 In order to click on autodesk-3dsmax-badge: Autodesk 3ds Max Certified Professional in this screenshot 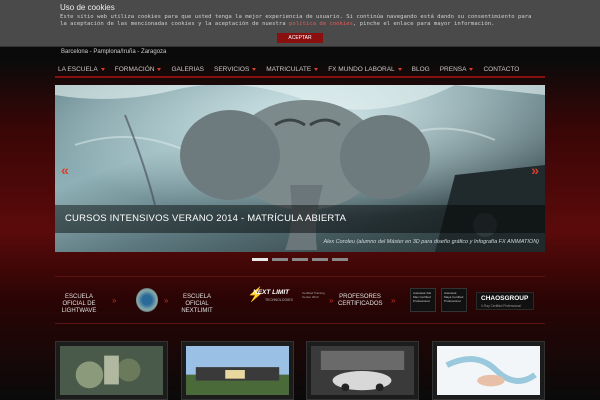, I will do `click(423, 300)`.